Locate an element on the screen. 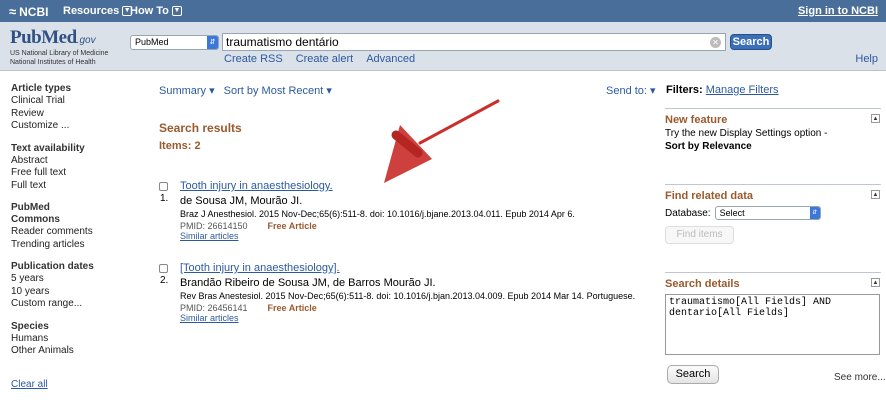 This screenshot has width=886, height=414. clear-all-link: Clear all is located at coordinates (29, 384).